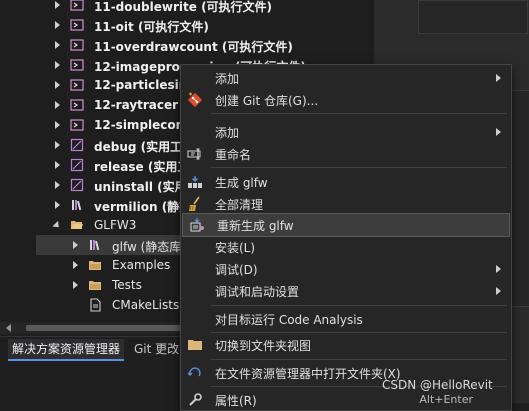 The image size is (529, 411). I want to click on tree-item-label: GLFW3, so click(115, 225).